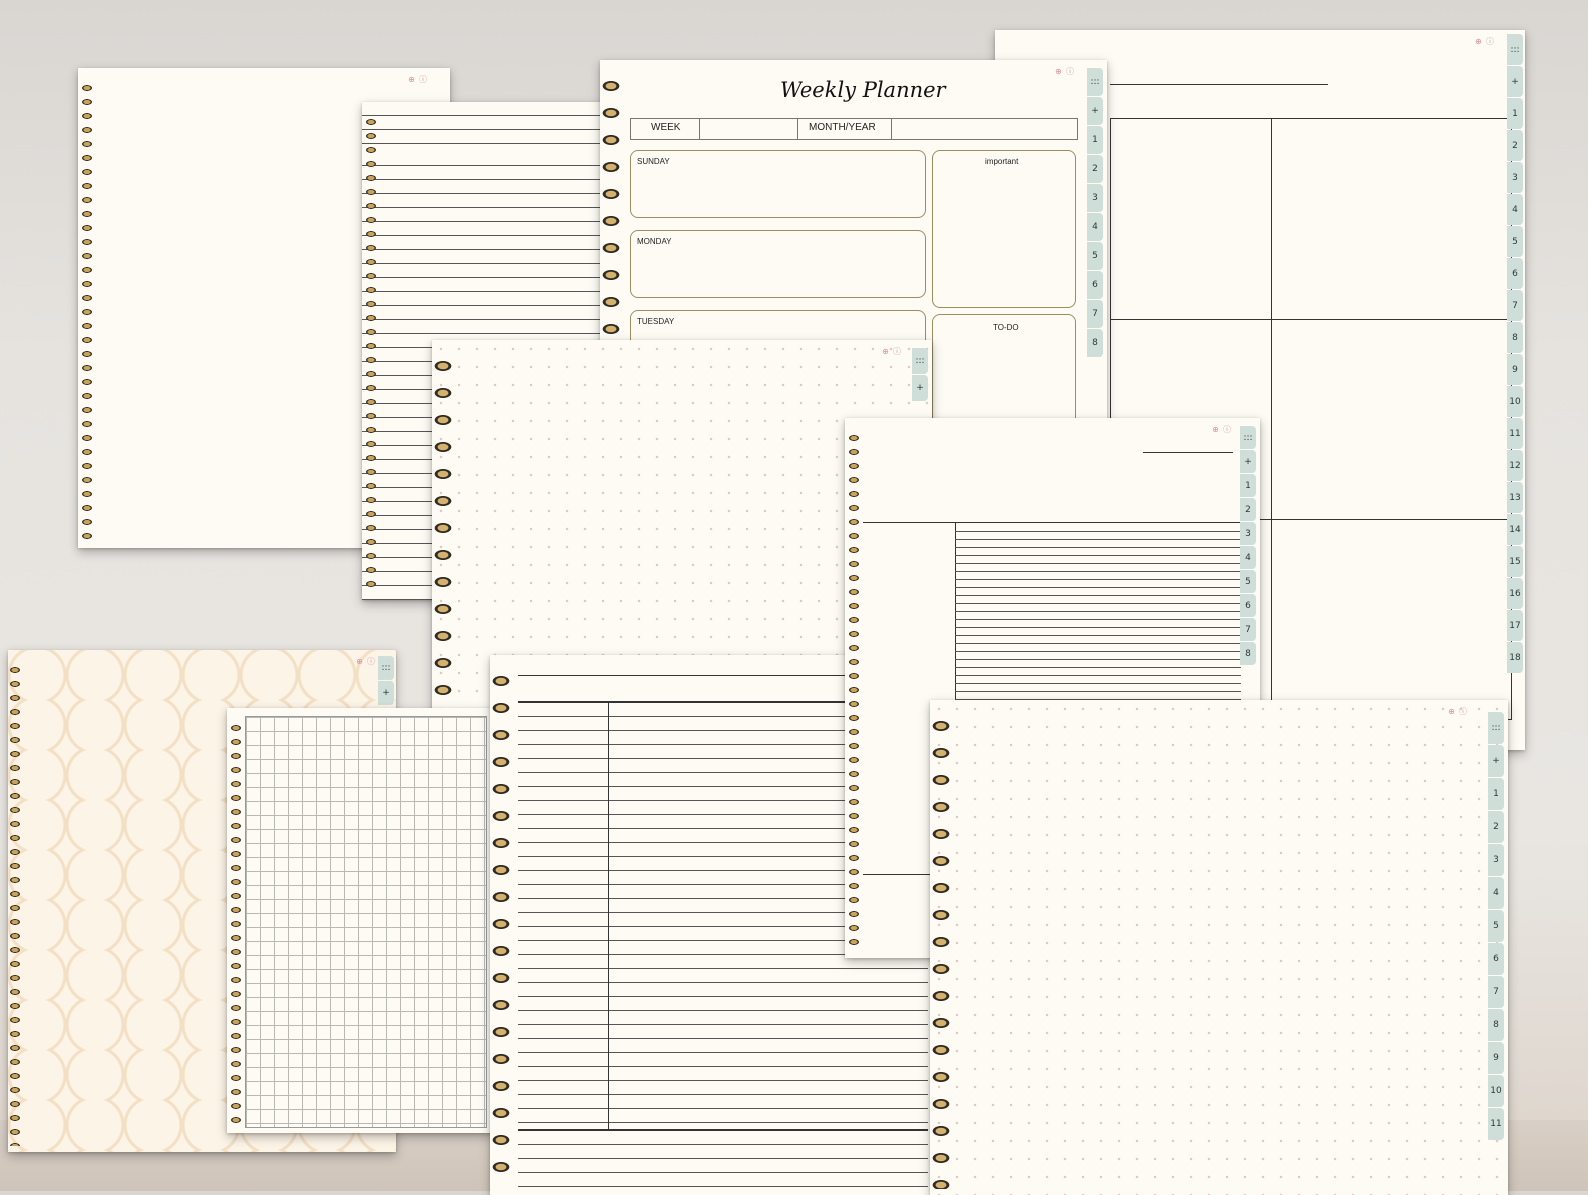 Image resolution: width=1588 pixels, height=1195 pixels. Describe the element at coordinates (666, 127) in the screenshot. I see `week-label: WEEK` at that location.